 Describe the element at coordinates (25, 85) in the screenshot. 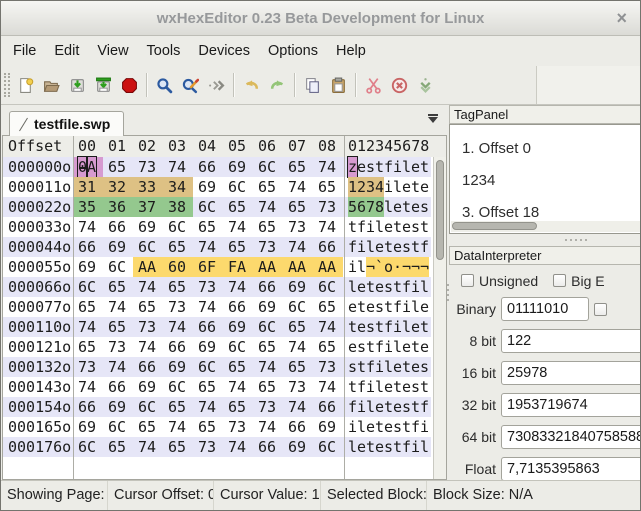

I see `new-file-button` at that location.